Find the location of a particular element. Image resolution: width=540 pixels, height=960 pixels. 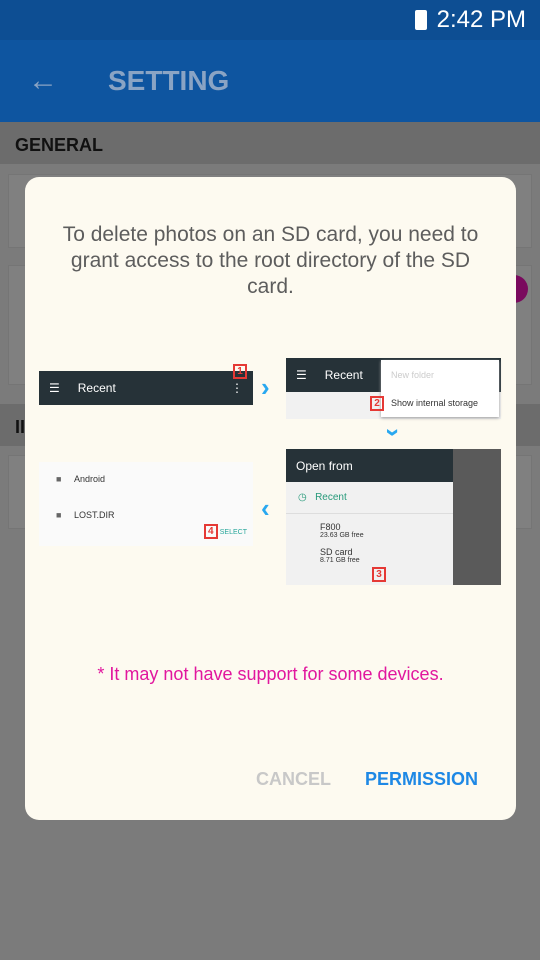

chevron-down-icon: › is located at coordinates (393, 432).